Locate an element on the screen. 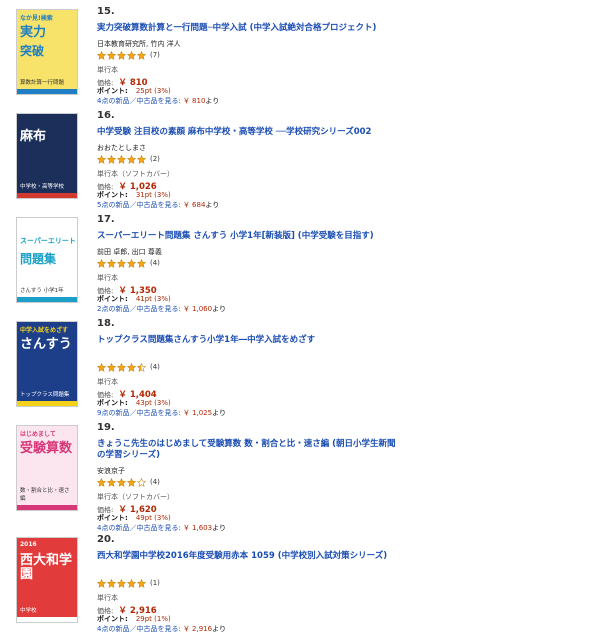  offers-line: 2点の新品／中古品を見る: ￥ 1,060より is located at coordinates (161, 309).